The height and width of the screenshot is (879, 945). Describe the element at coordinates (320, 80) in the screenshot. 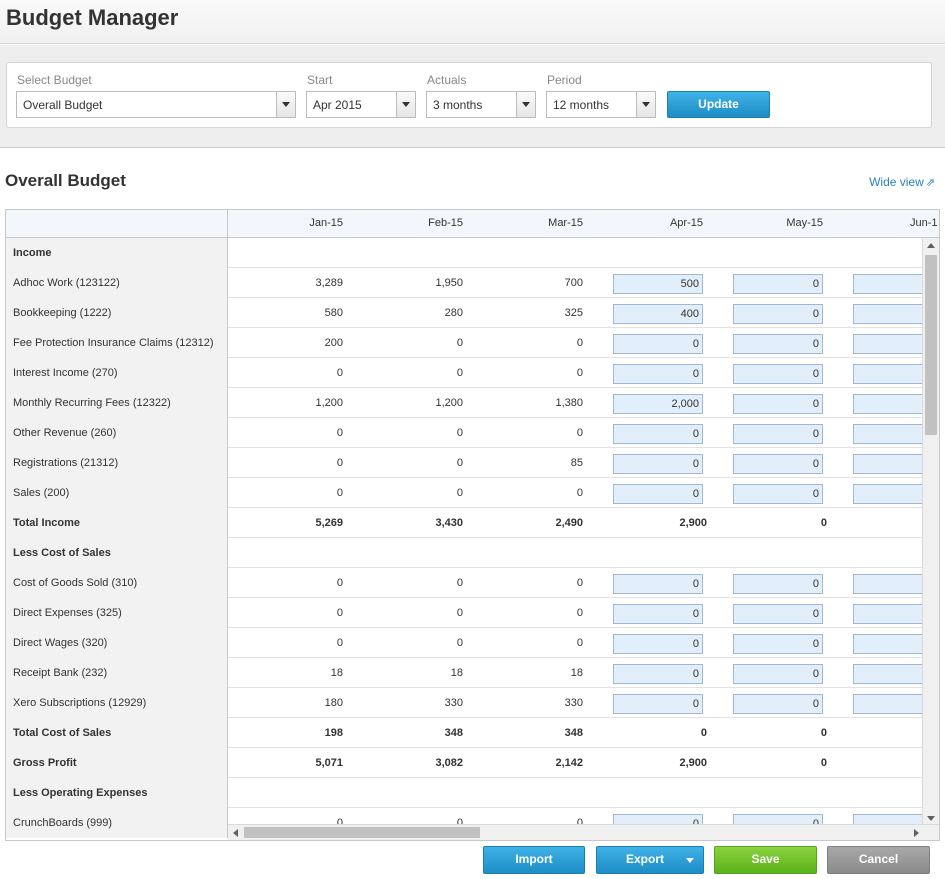

I see `start-label: Start` at that location.